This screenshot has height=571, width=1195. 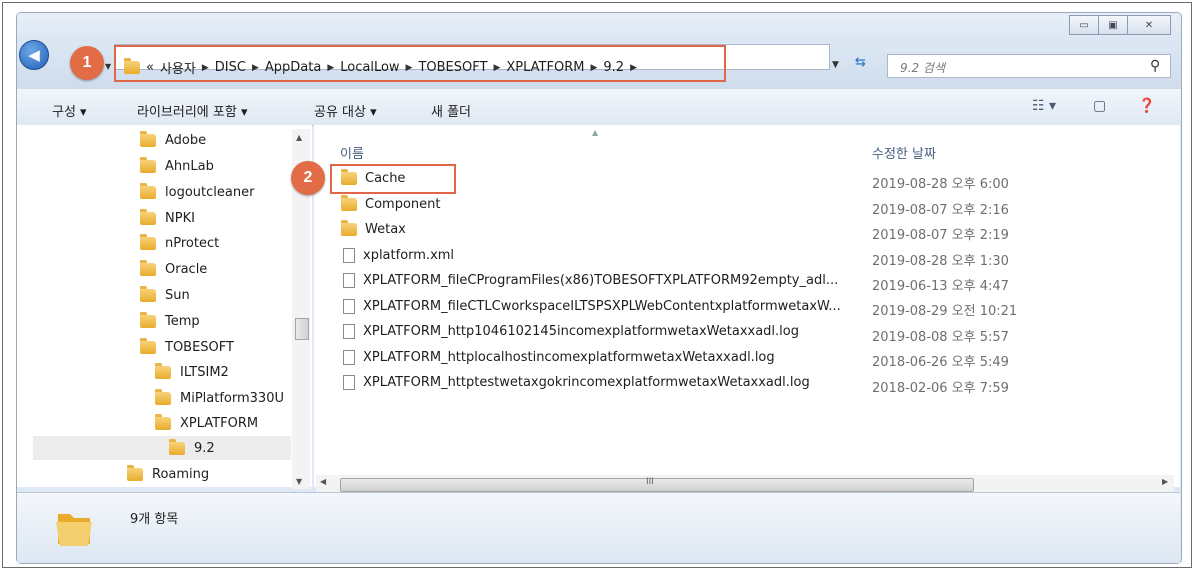 I want to click on tree-item: MiPlatform330U, so click(x=219, y=397).